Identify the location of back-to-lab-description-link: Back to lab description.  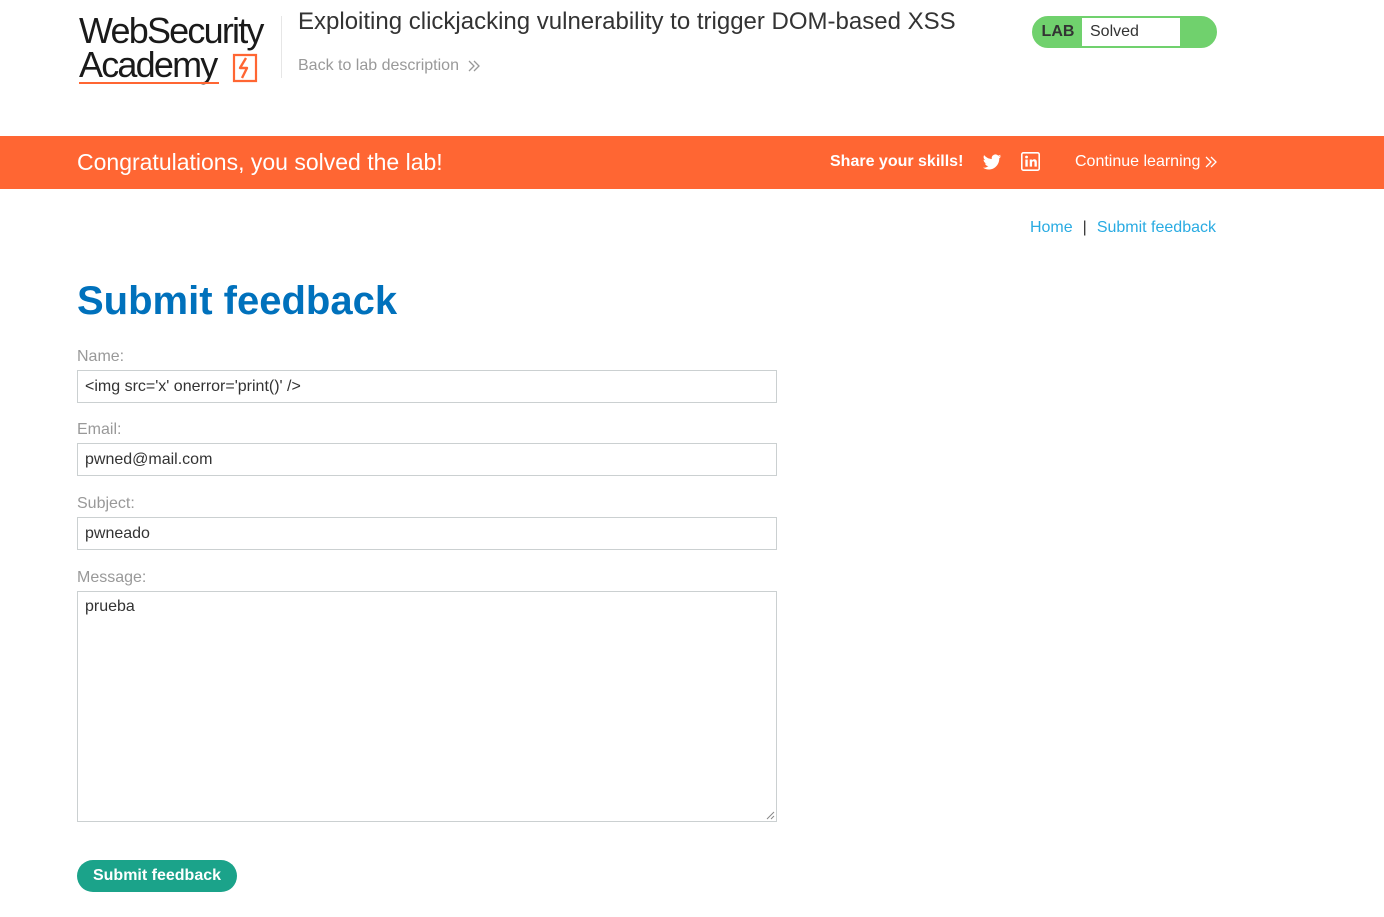
(389, 66).